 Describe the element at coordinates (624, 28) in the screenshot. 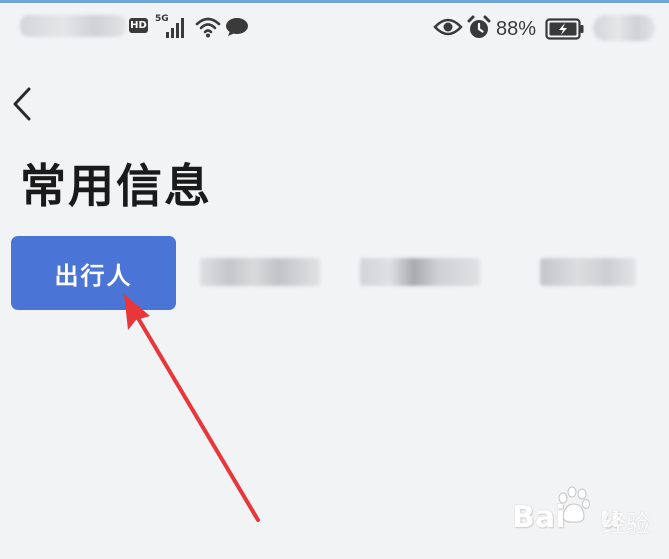

I see `clock-obscured` at that location.